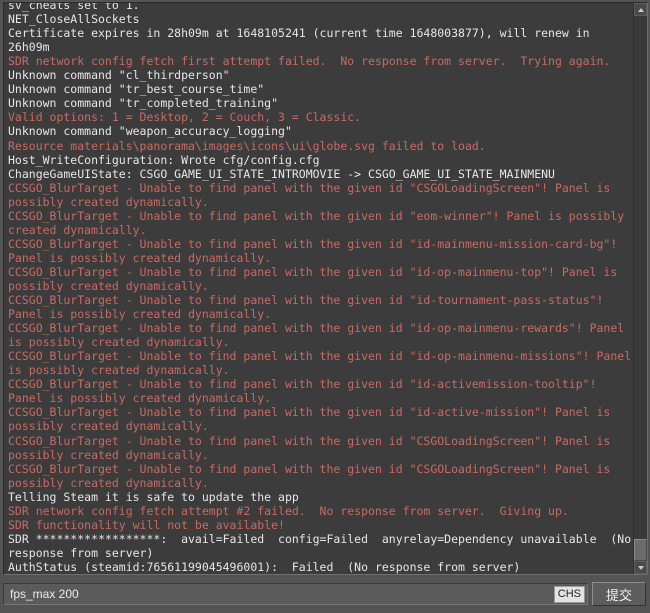 The width and height of the screenshot is (650, 613). I want to click on scroll-down-arrow-icon, so click(640, 567).